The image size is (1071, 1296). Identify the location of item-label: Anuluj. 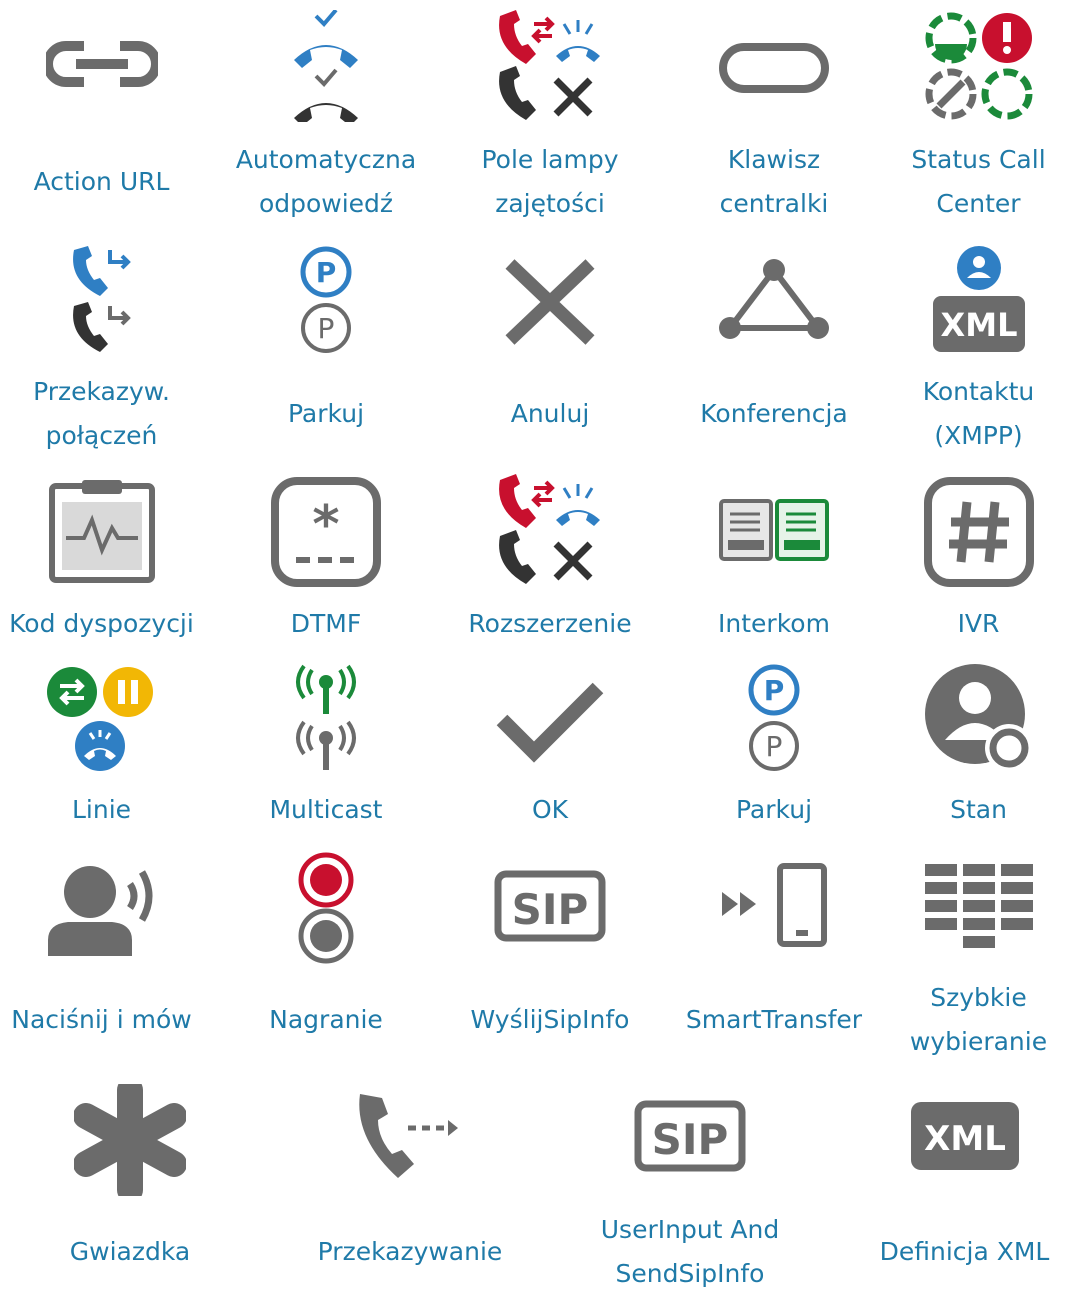
(550, 413).